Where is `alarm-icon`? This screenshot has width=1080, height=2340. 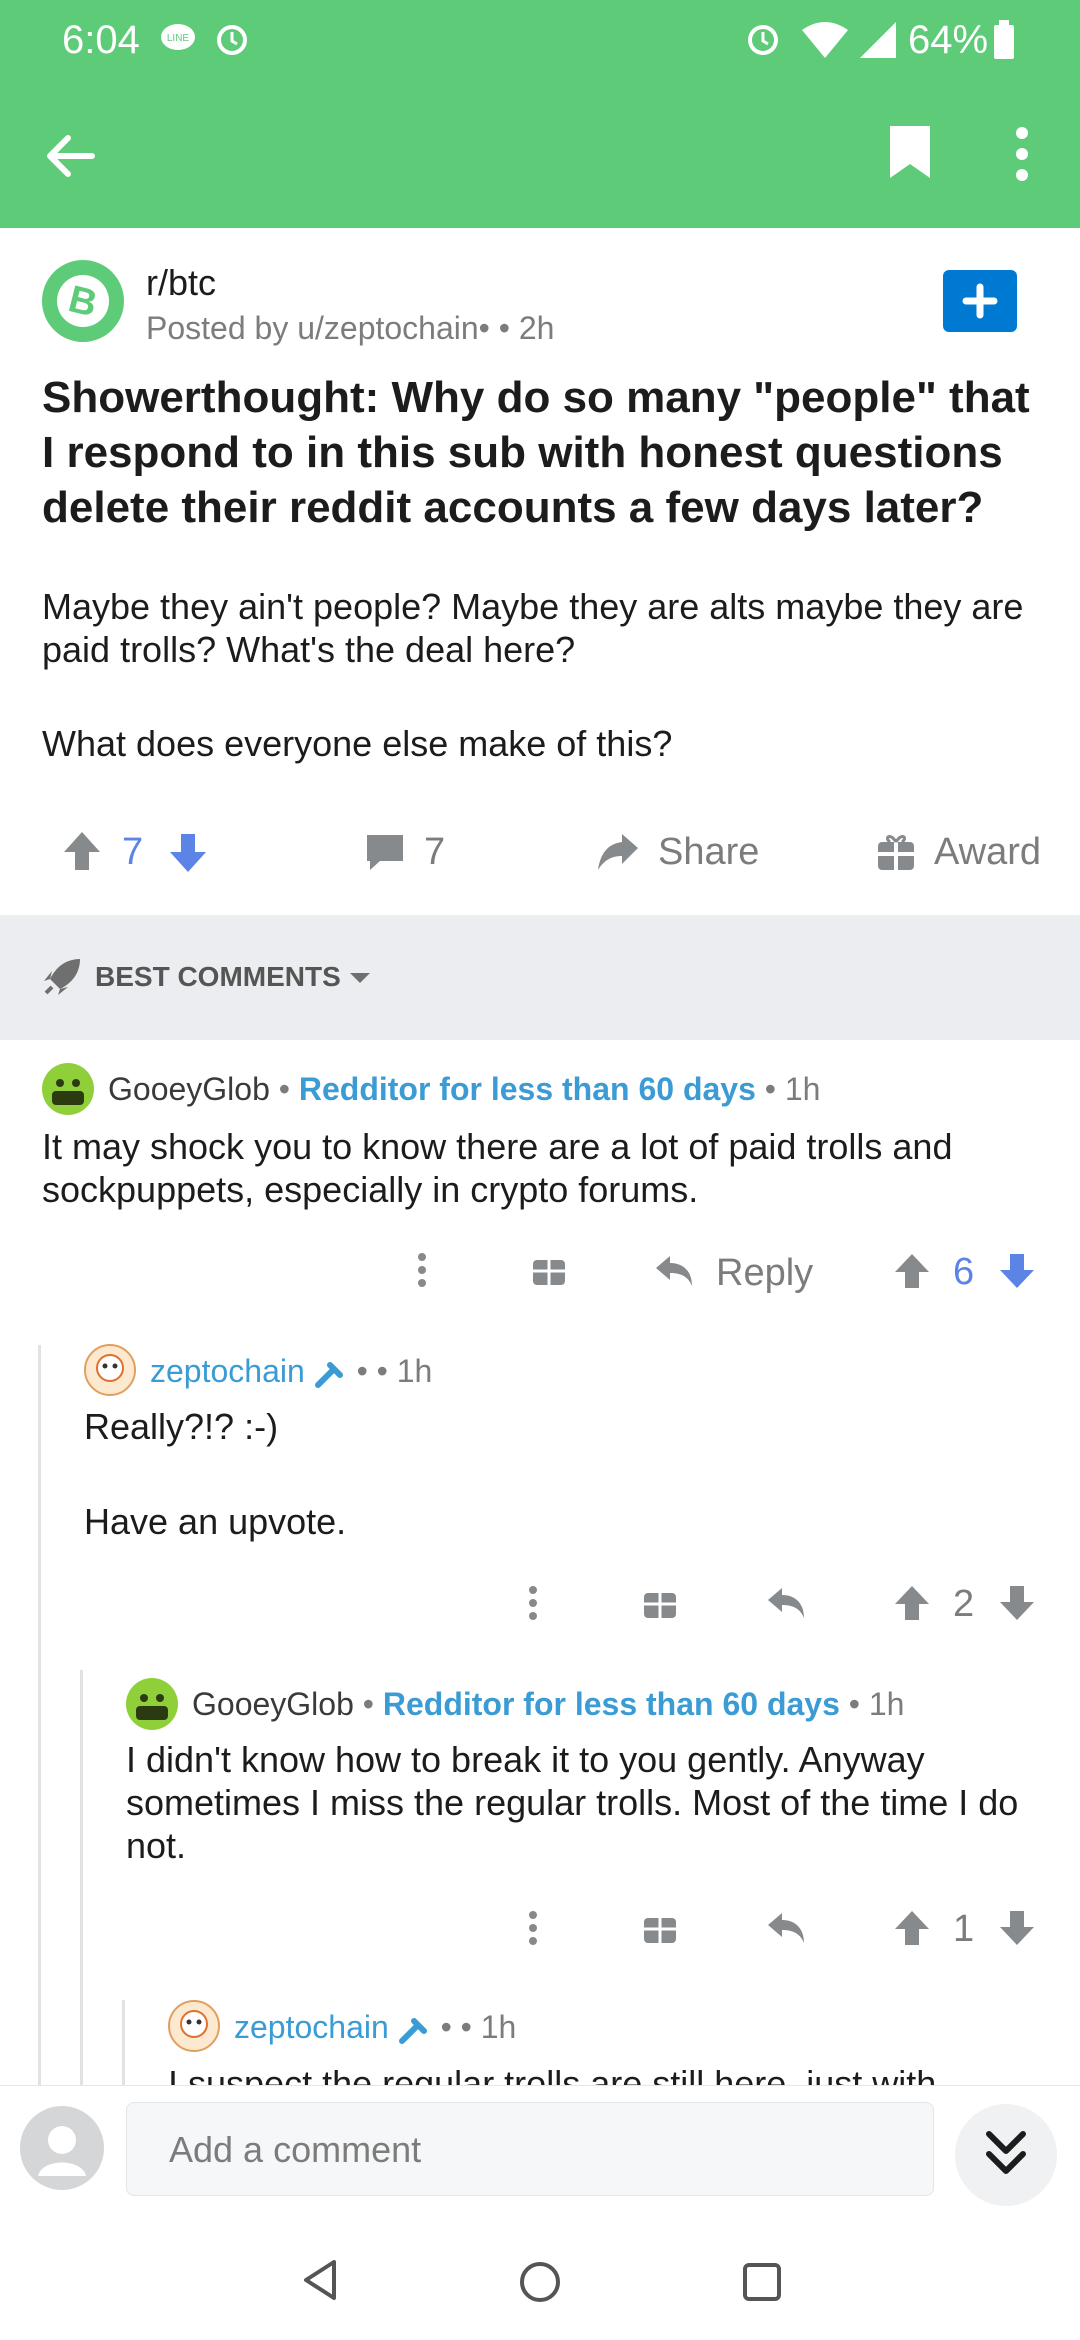
alarm-icon is located at coordinates (232, 38).